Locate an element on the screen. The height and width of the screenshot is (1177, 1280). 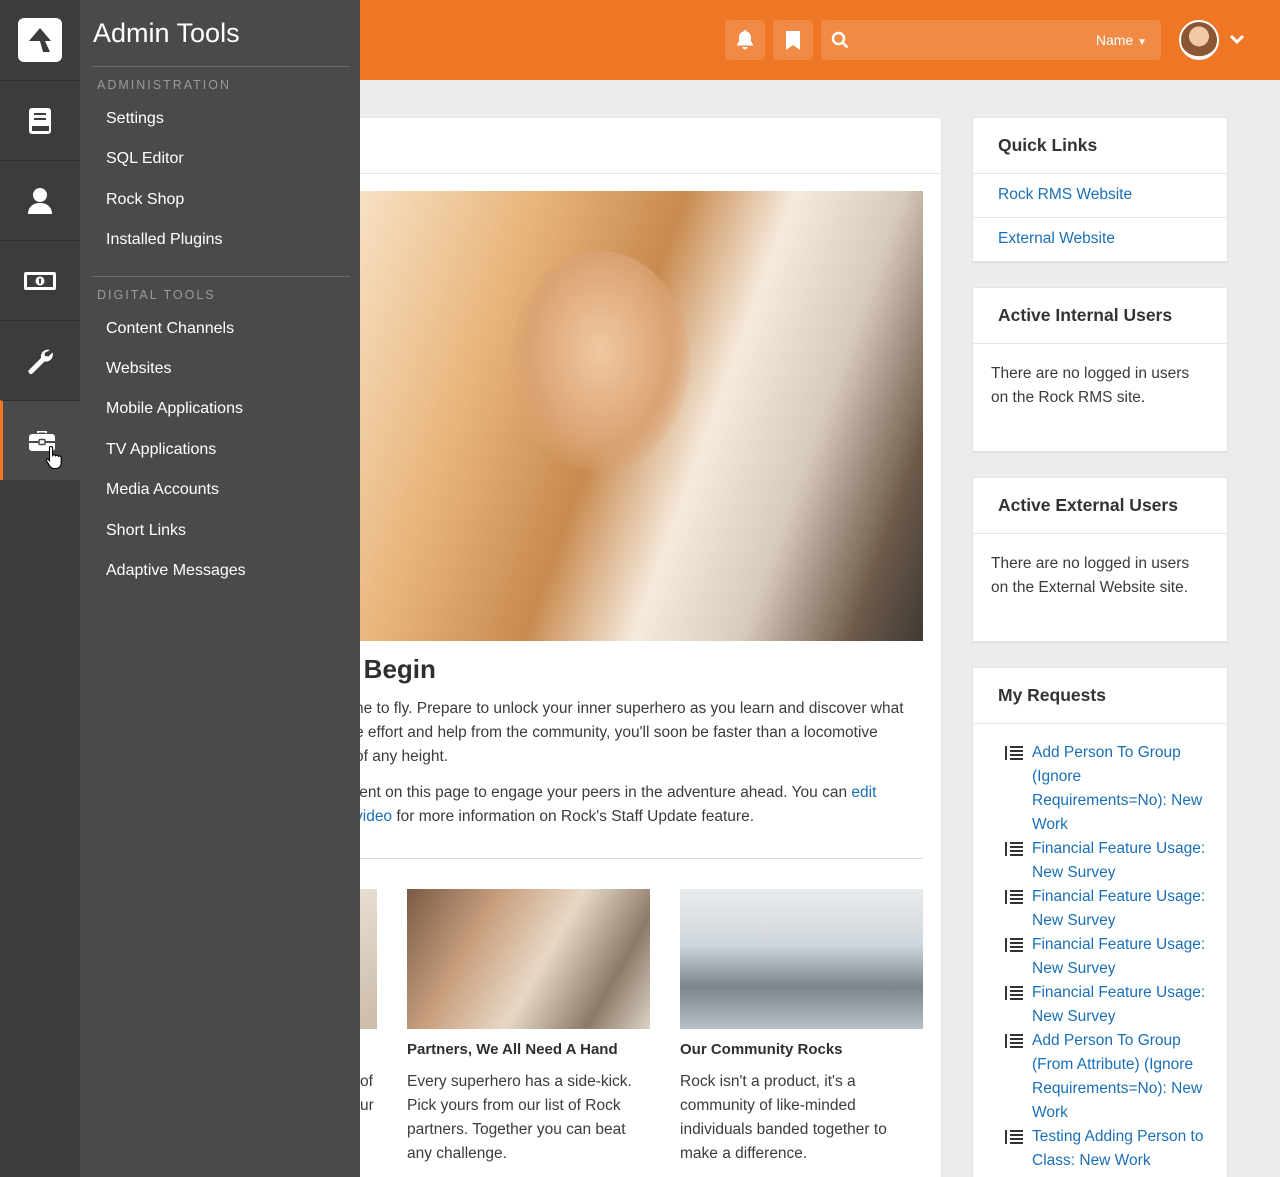
rock-logo is located at coordinates (40, 40).